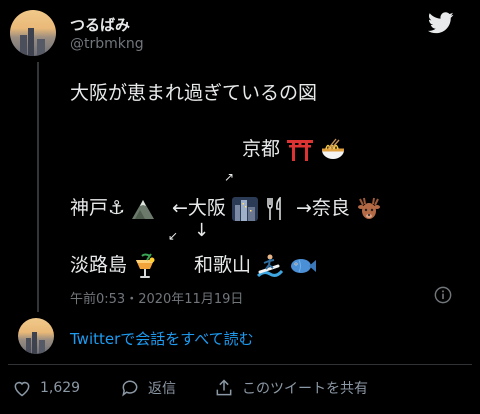 Image resolution: width=480 pixels, height=414 pixels. I want to click on deer-icon, so click(368, 208).